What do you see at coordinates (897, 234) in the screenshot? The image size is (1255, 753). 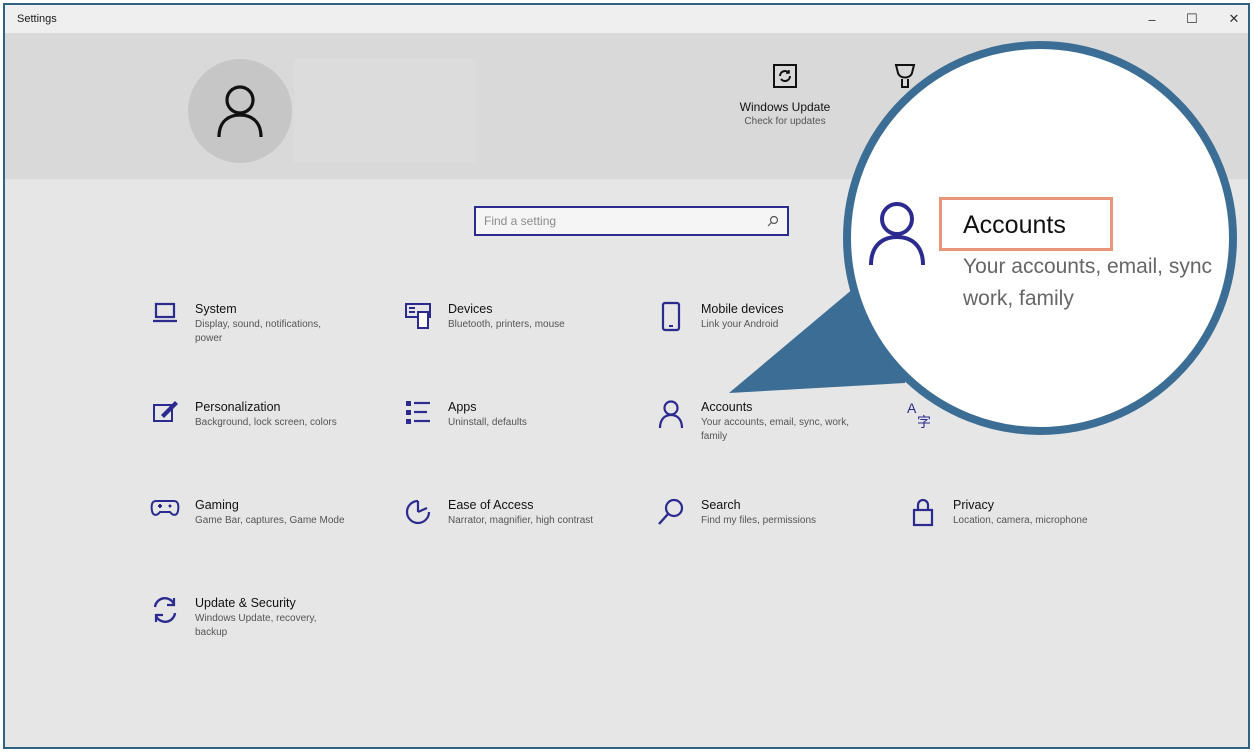 I see `zoom-person-icon` at bounding box center [897, 234].